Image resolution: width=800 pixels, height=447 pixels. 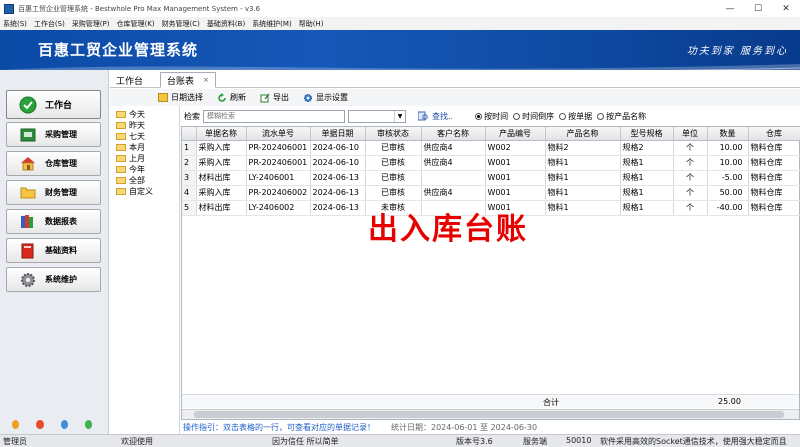 What do you see at coordinates (231, 97) in the screenshot?
I see `refresh-button: 刷新` at bounding box center [231, 97].